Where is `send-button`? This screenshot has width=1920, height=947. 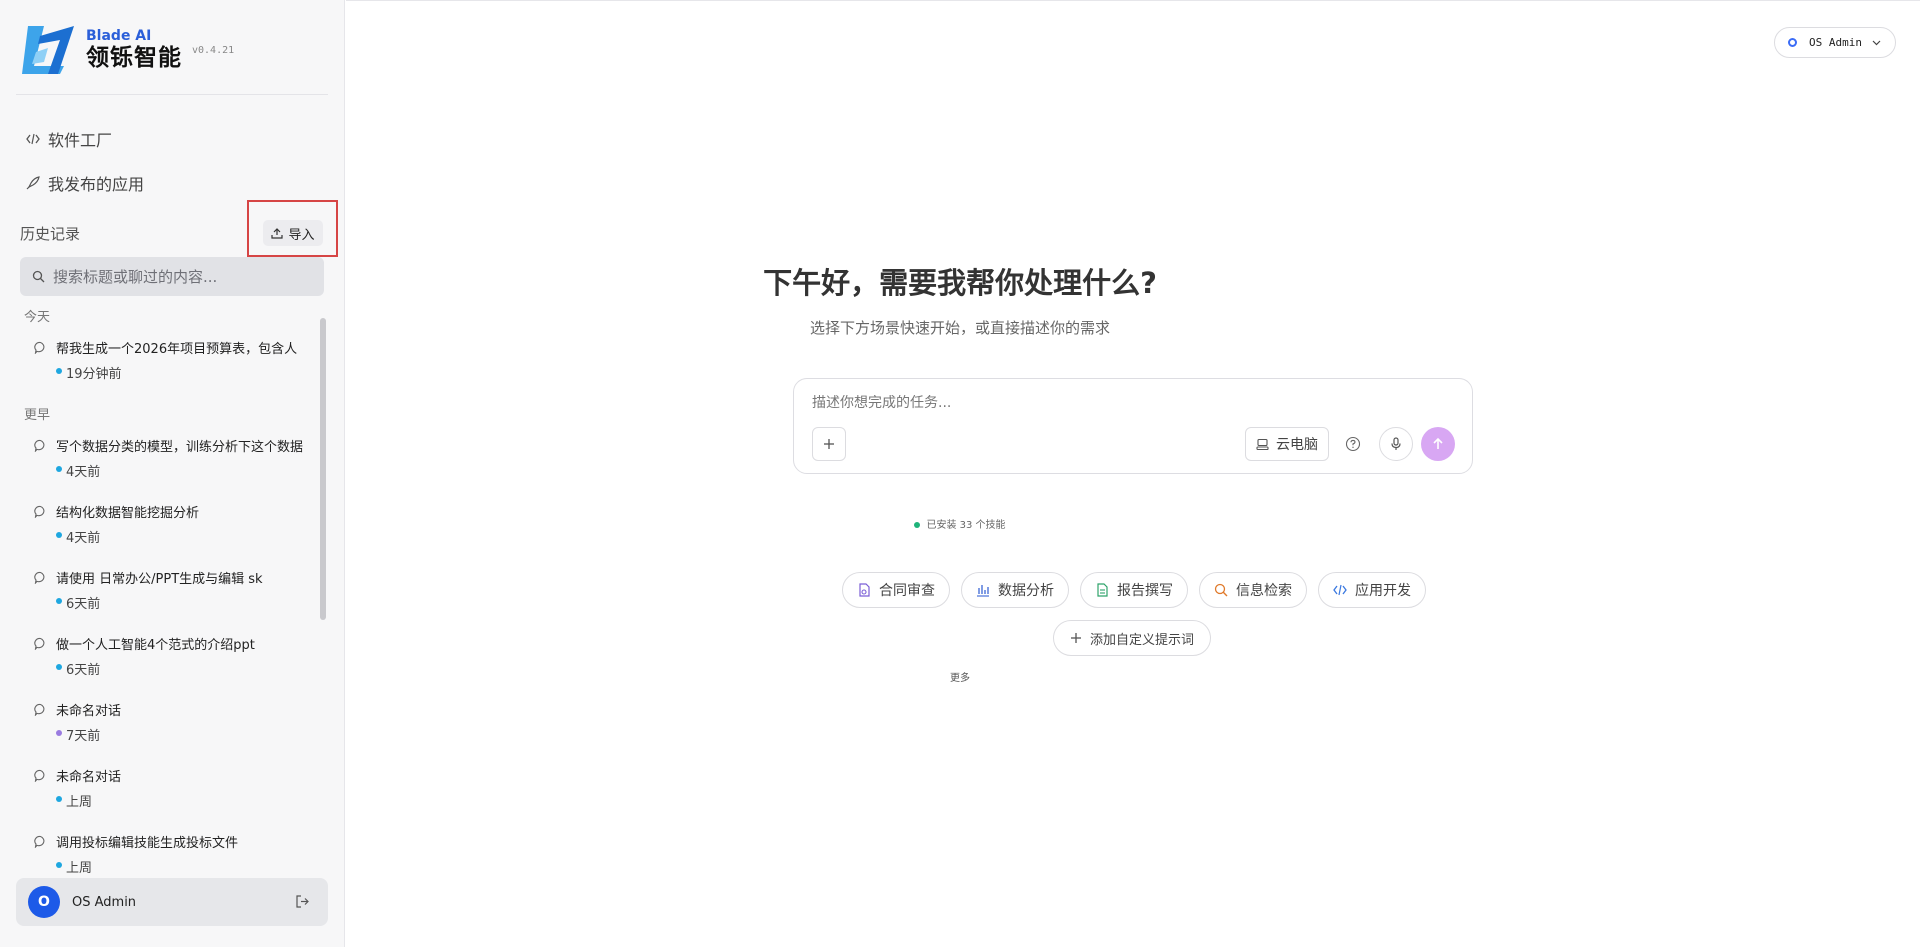 send-button is located at coordinates (1438, 444).